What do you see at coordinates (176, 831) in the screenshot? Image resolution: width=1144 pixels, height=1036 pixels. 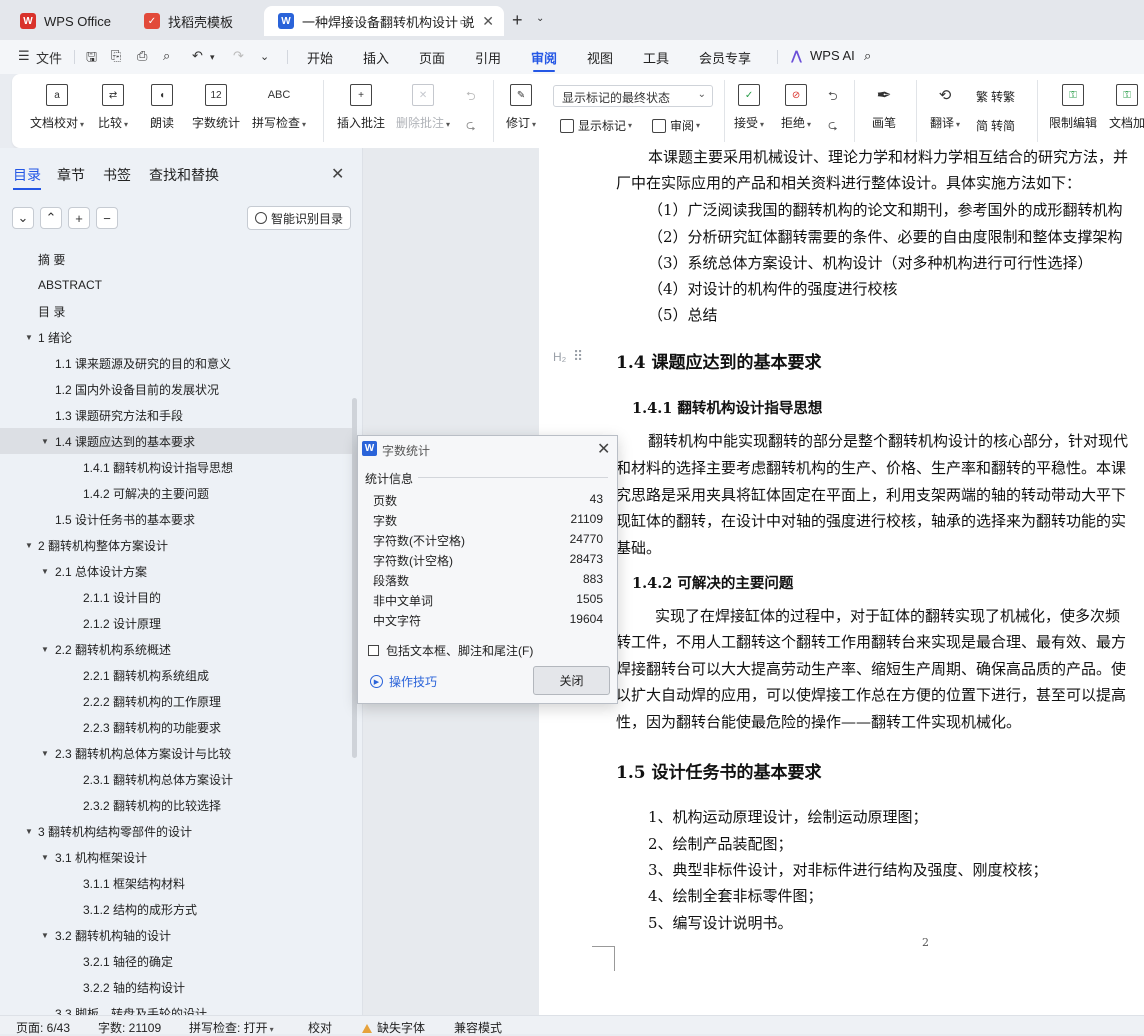 I see `toc-item: ▼ 3 翻转机构结构零部件的设计` at bounding box center [176, 831].